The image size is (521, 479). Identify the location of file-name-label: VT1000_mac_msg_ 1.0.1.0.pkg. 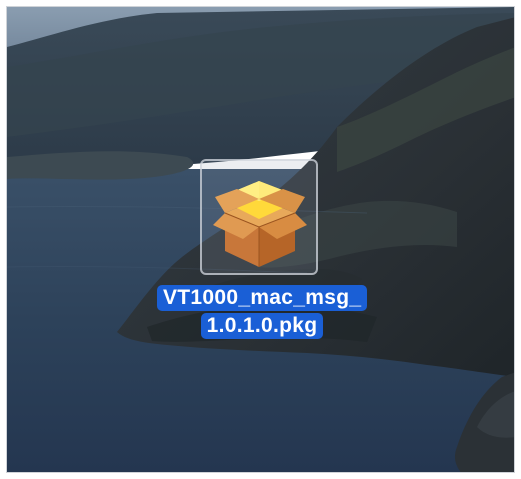
(262, 312).